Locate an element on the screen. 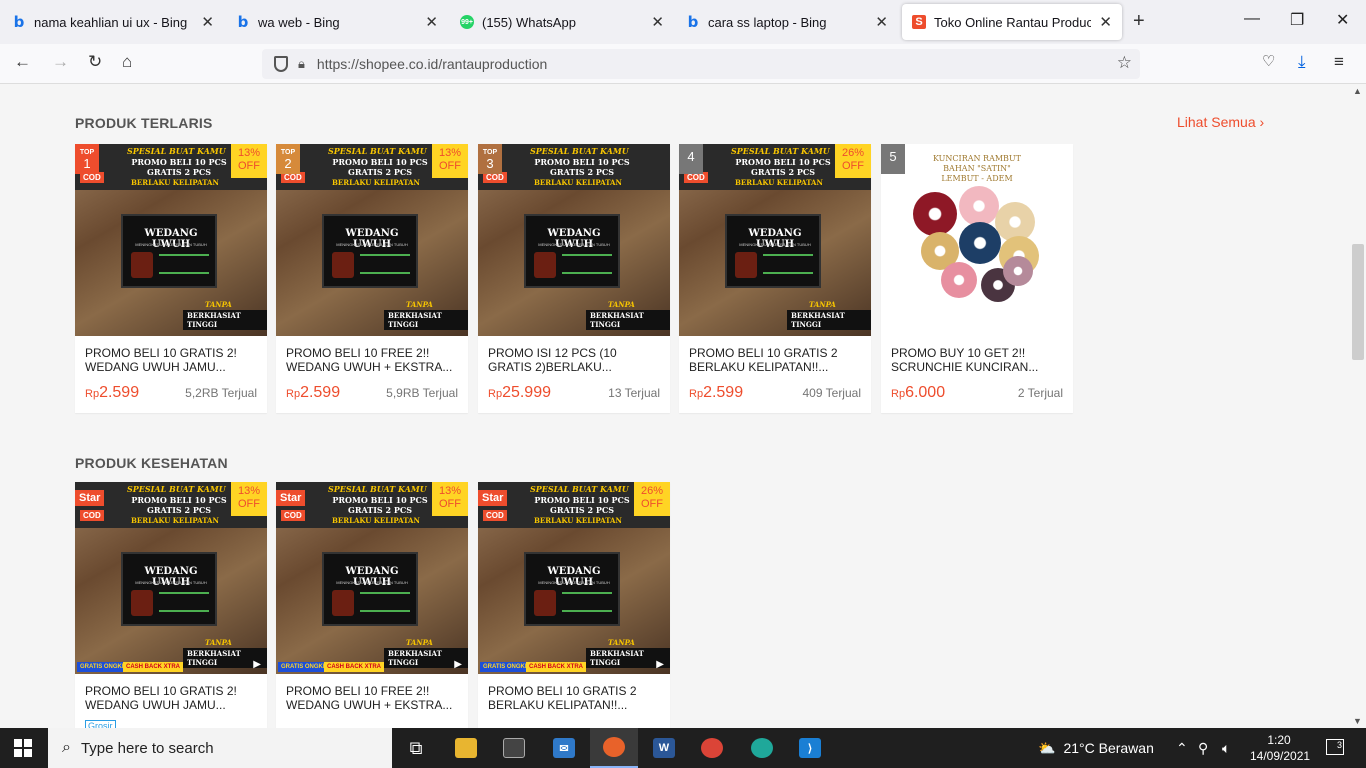  home-icon: ⌂ is located at coordinates (127, 62).